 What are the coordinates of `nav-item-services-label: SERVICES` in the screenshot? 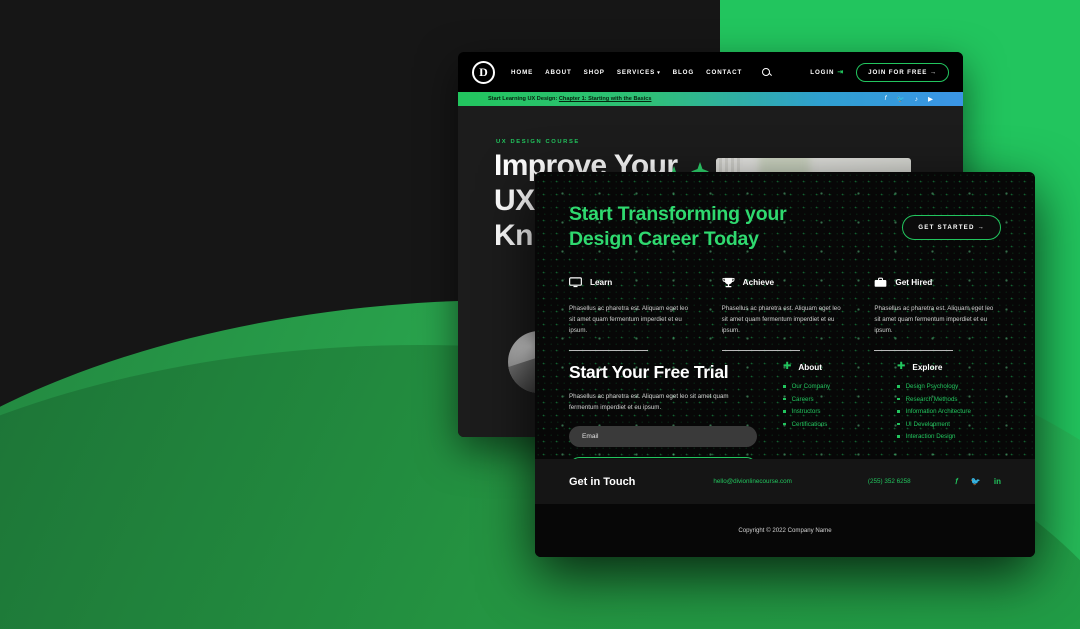 It's located at (636, 72).